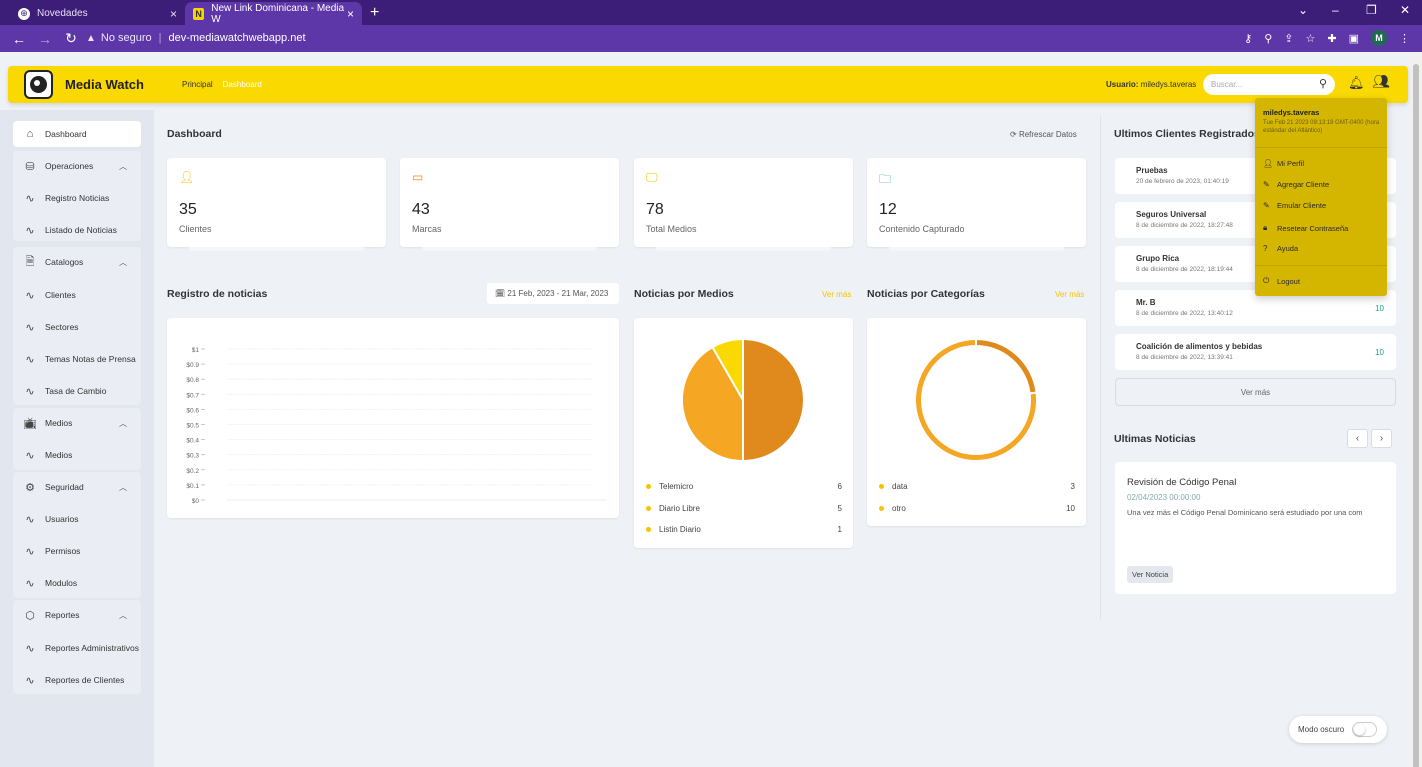 This screenshot has width=1422, height=767. What do you see at coordinates (59, 455) in the screenshot?
I see `sidebar-item-label: Medios` at bounding box center [59, 455].